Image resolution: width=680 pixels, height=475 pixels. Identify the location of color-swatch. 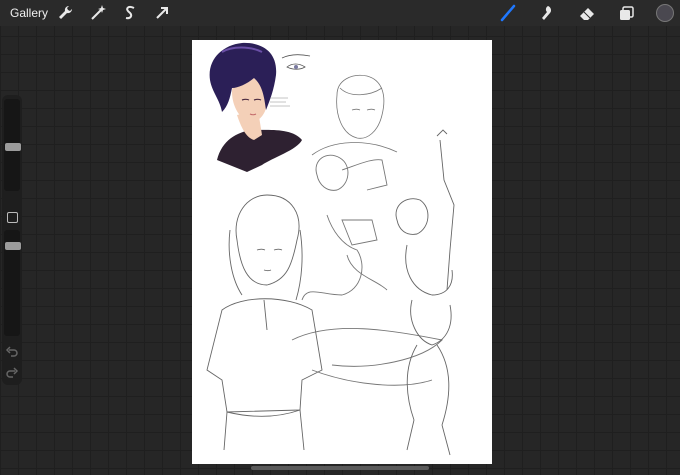
(665, 13).